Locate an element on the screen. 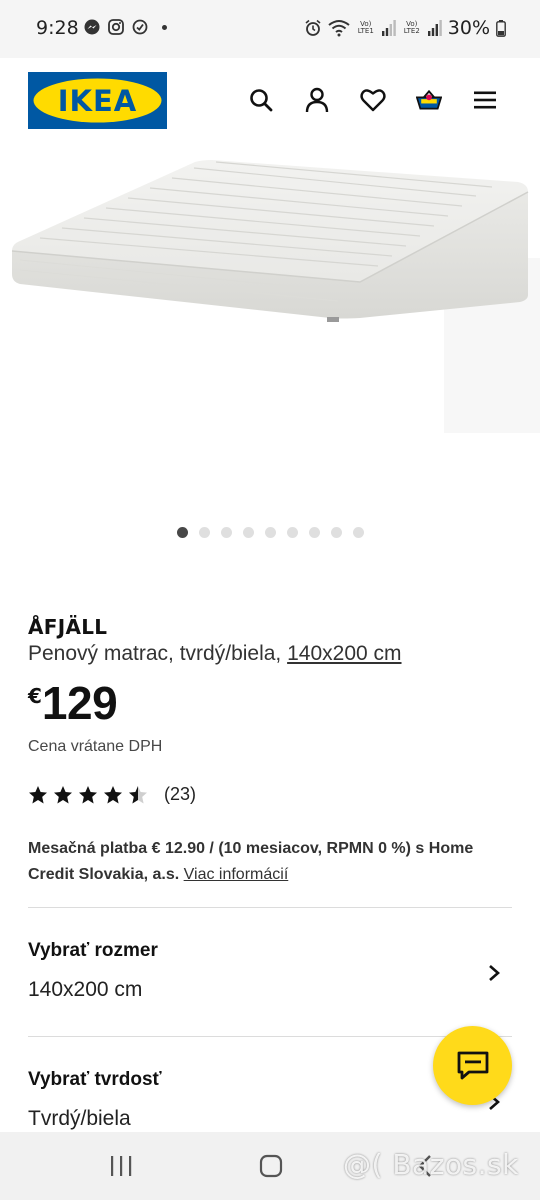 The height and width of the screenshot is (1200, 540). basket-icon is located at coordinates (429, 99).